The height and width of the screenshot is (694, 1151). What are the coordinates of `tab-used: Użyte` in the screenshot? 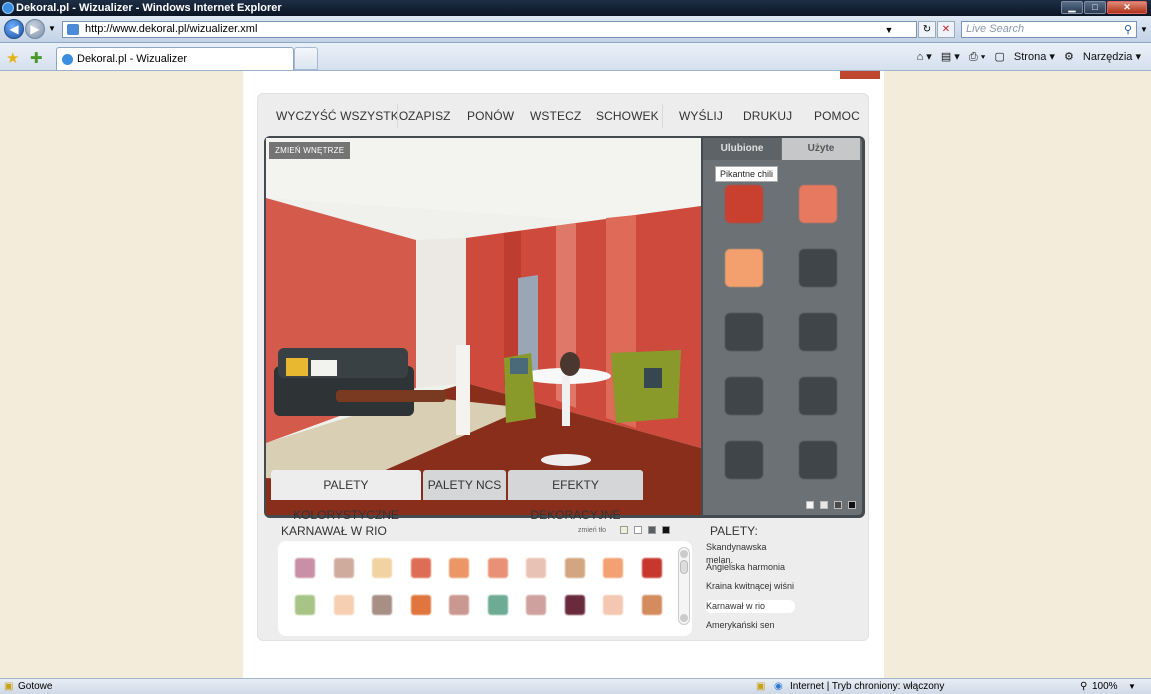 It's located at (821, 149).